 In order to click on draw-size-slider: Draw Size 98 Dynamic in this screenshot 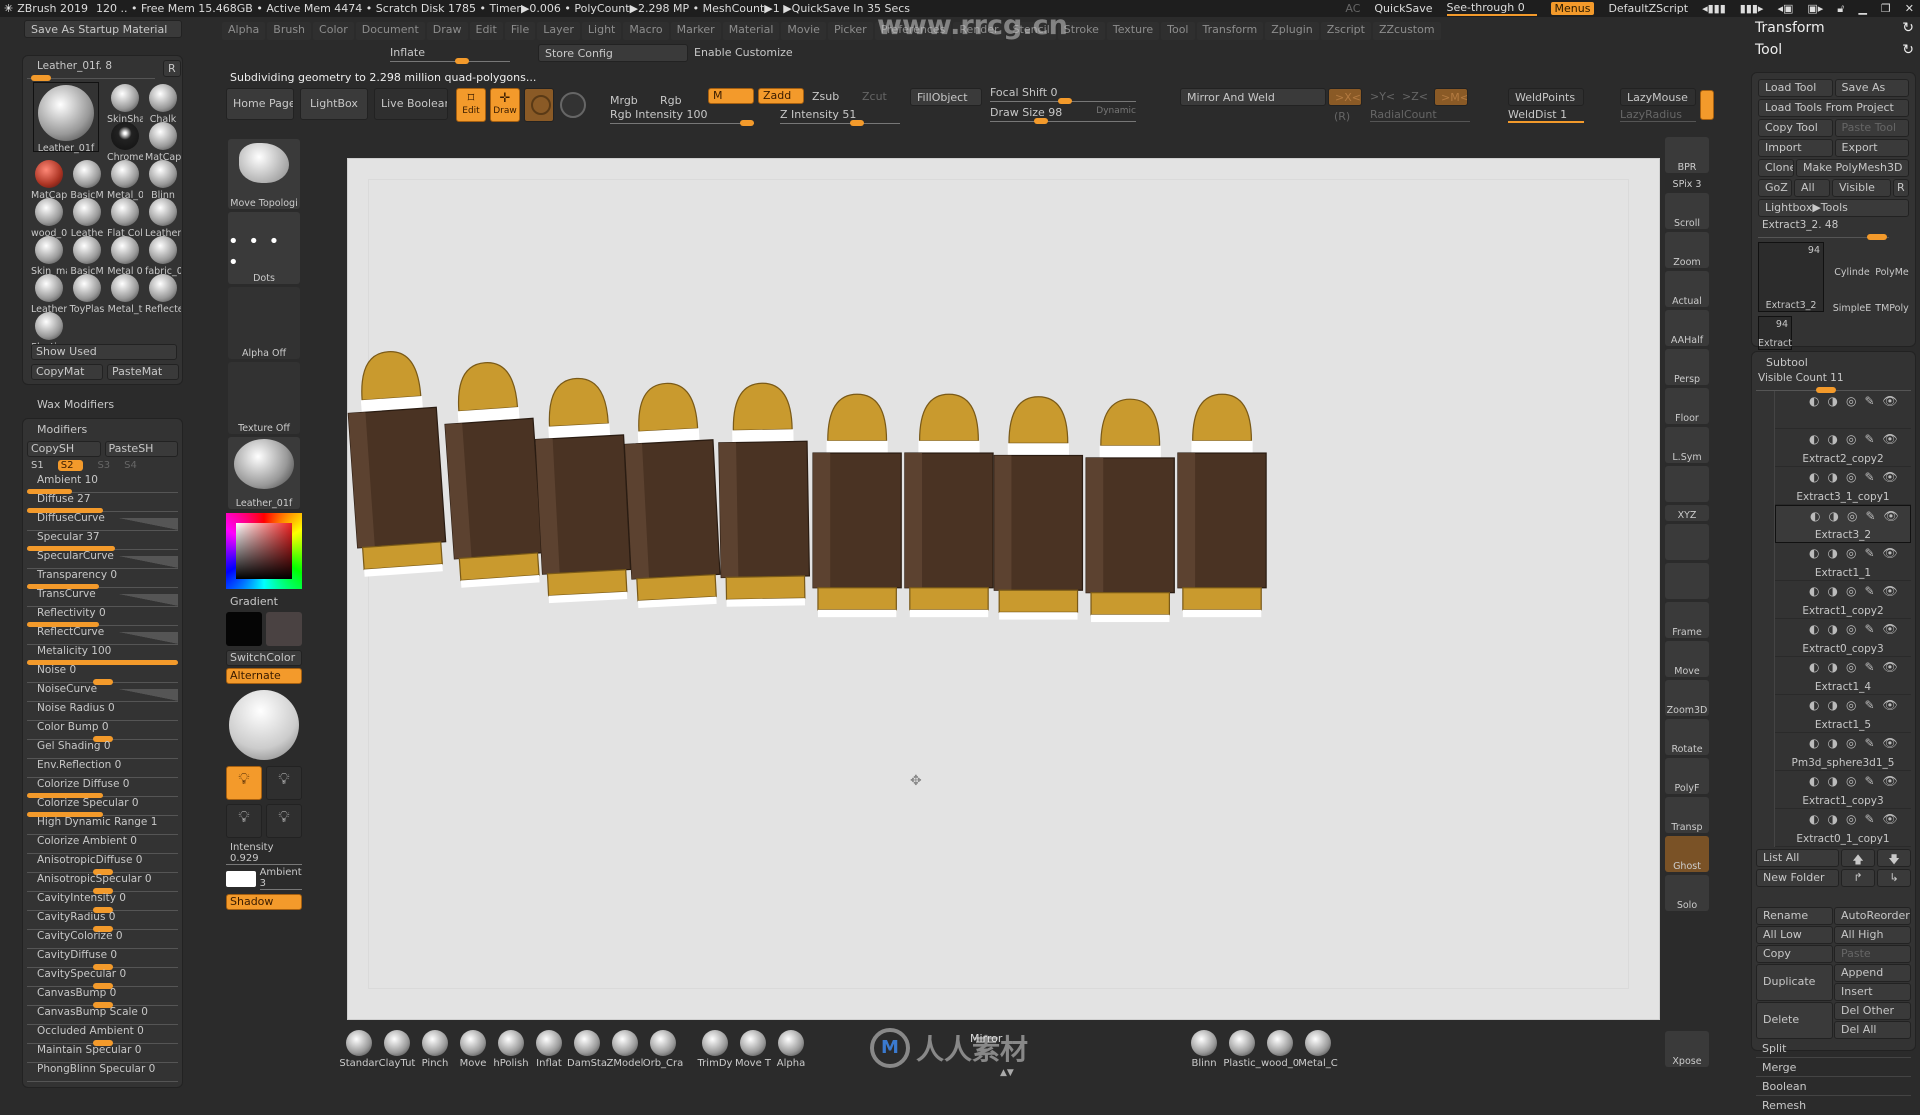, I will do `click(1063, 115)`.